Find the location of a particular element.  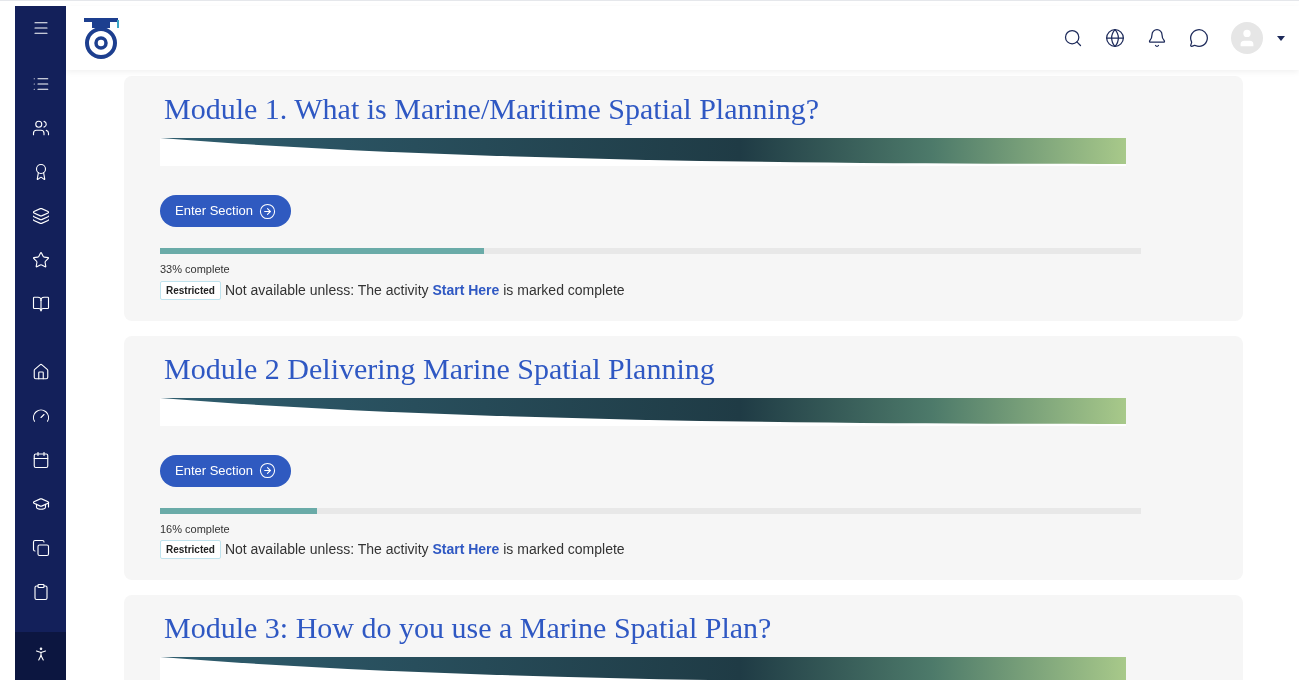

bell-icon is located at coordinates (1157, 38).